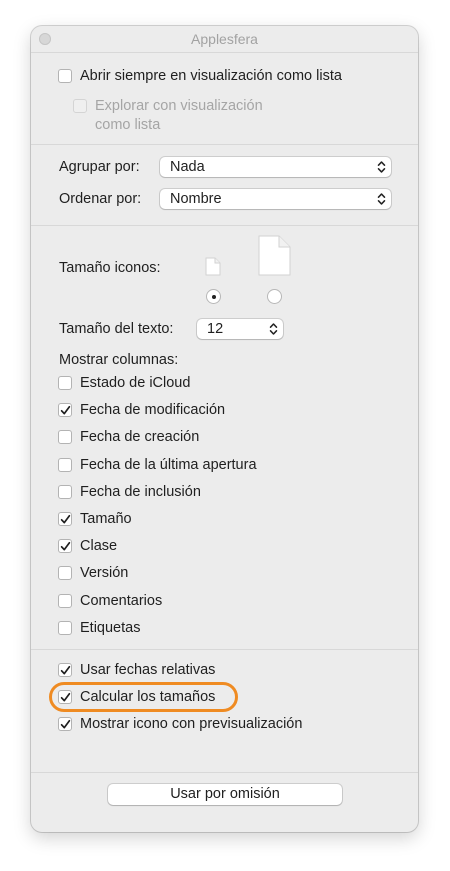 Image resolution: width=450 pixels, height=871 pixels. What do you see at coordinates (213, 296) in the screenshot?
I see `small-icon-radio` at bounding box center [213, 296].